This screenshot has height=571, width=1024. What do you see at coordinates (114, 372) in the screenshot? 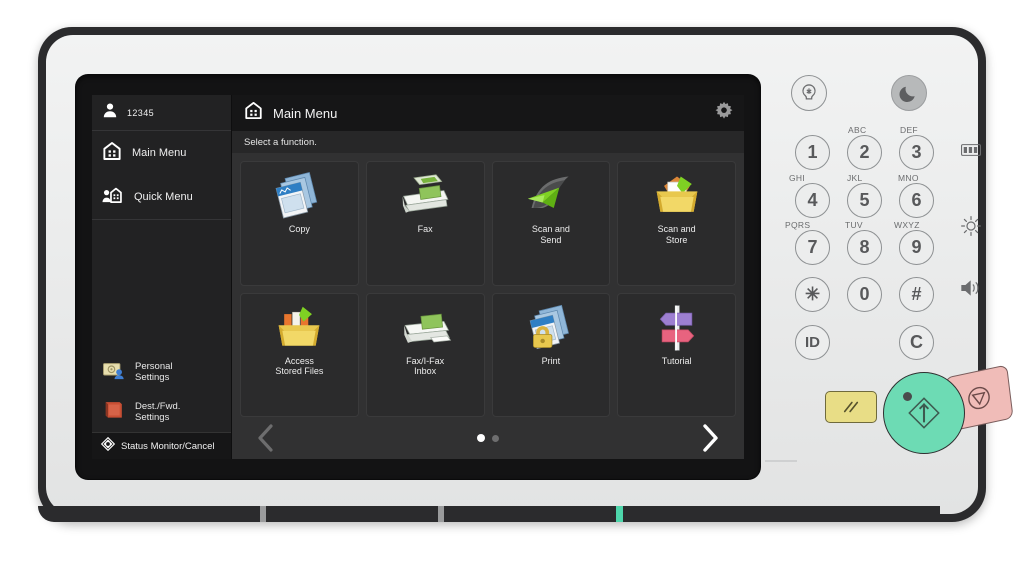
I see `personal-settings-icon` at bounding box center [114, 372].